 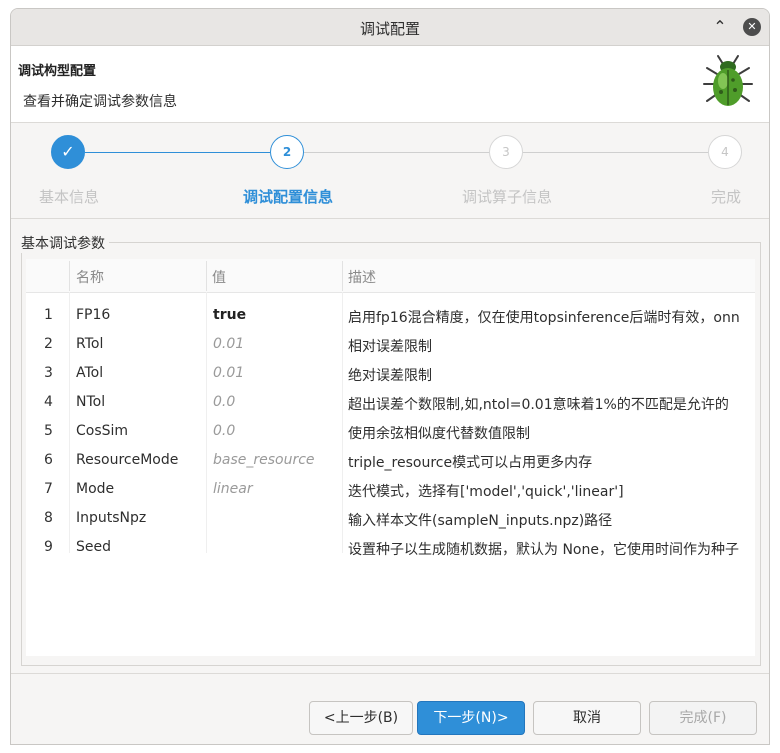 I want to click on step-2-circle: 2, so click(x=287, y=152).